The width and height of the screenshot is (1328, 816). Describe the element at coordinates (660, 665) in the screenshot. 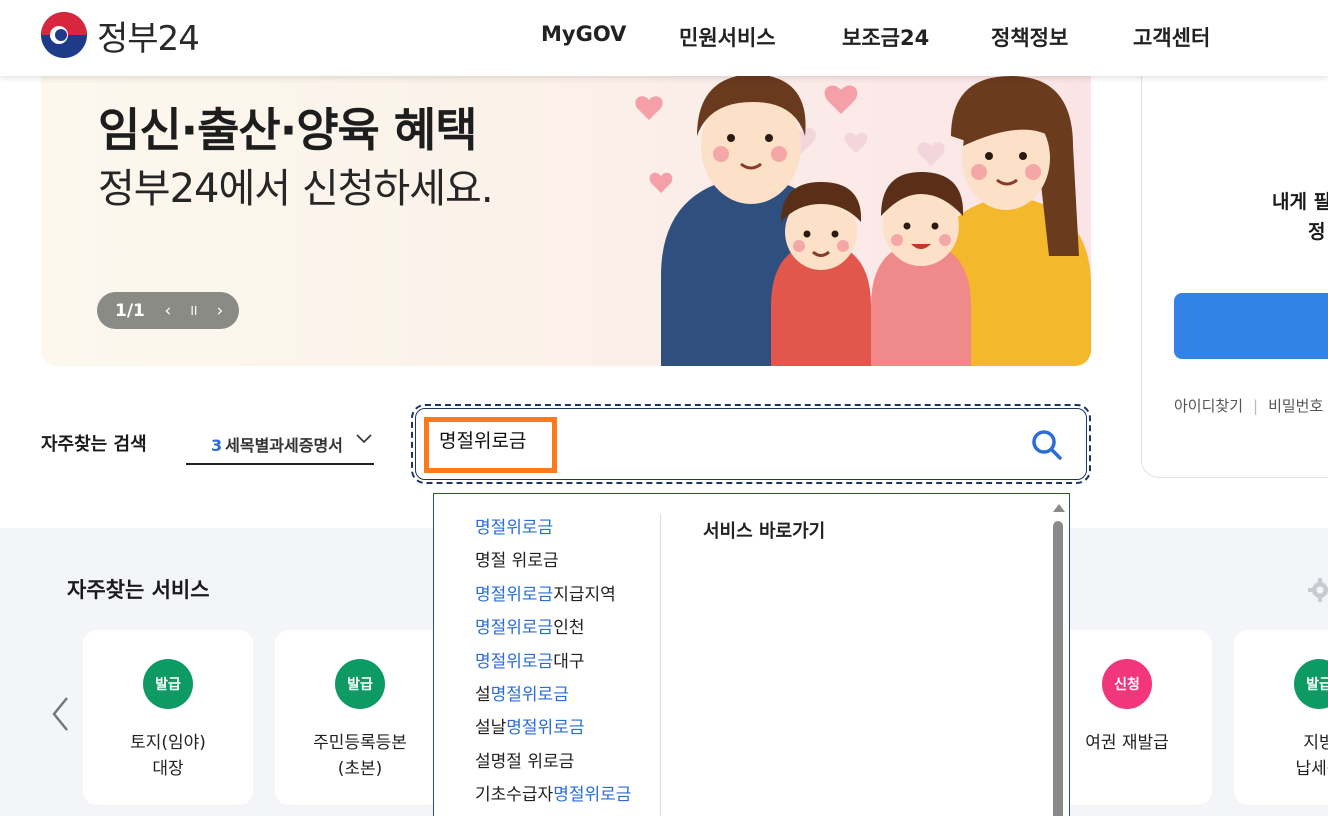

I see `dropdown-divider` at that location.